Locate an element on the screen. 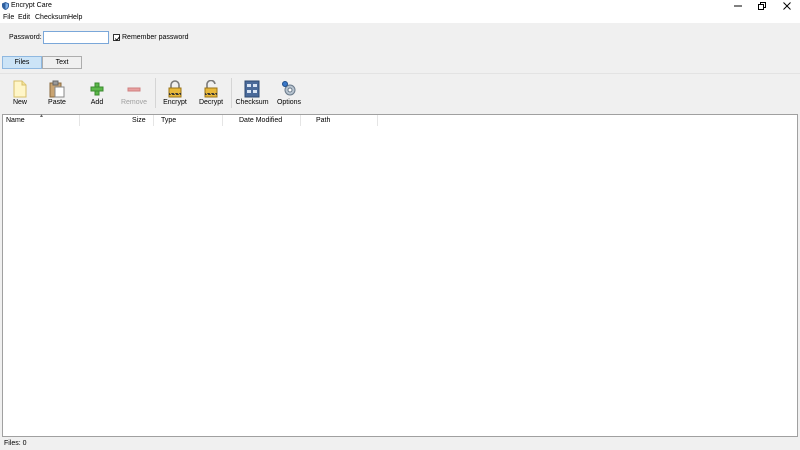 The width and height of the screenshot is (800, 450). close-button is located at coordinates (787, 6).